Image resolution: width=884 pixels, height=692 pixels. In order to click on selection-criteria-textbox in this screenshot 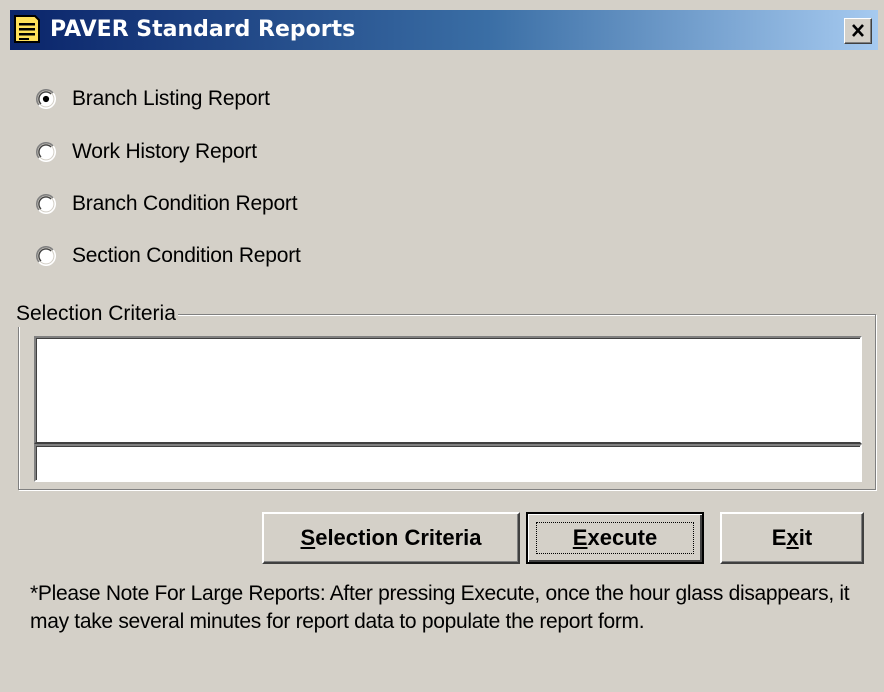, I will do `click(448, 390)`.